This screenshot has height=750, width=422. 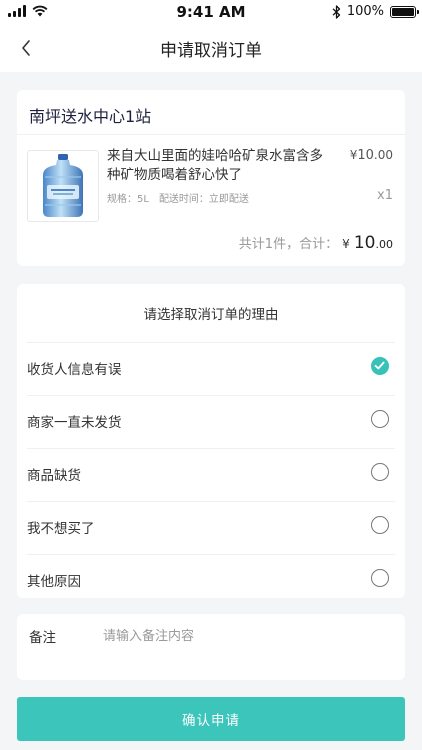 What do you see at coordinates (90, 115) in the screenshot?
I see `shop-name: 南坪送水中心1站` at bounding box center [90, 115].